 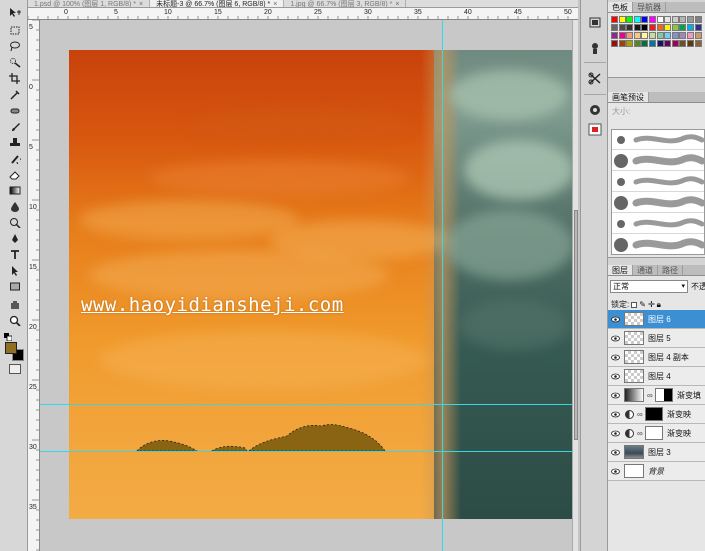 I want to click on marquee-icon, so click(x=15, y=30).